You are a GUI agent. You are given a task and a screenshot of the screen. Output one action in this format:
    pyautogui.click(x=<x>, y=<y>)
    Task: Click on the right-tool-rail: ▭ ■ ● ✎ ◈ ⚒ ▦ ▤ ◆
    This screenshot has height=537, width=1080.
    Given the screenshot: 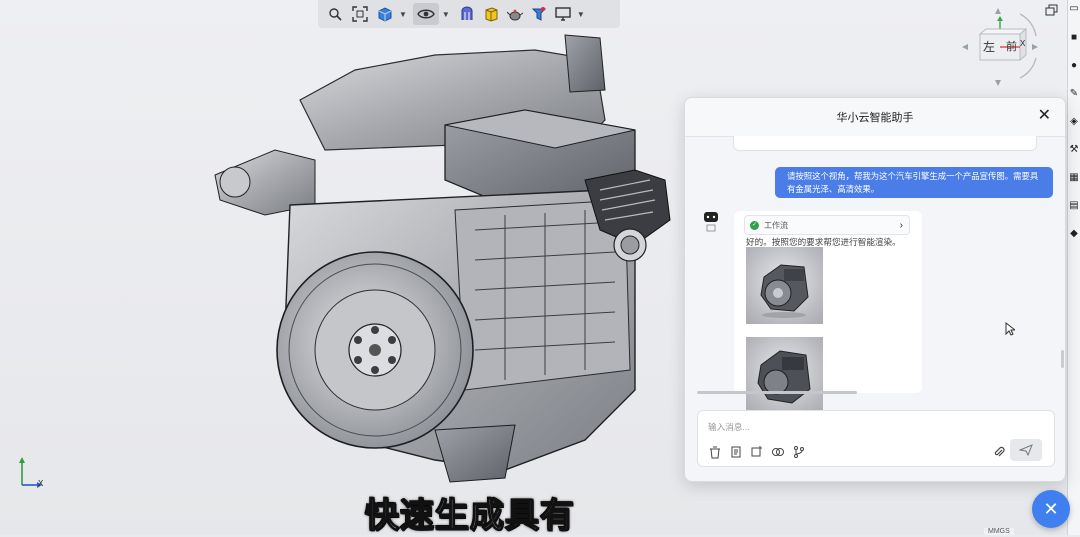 What is the action you would take?
    pyautogui.click(x=1073, y=267)
    